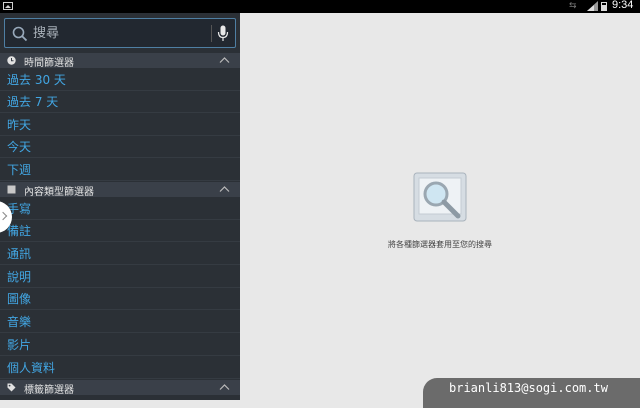 This screenshot has height=408, width=640. Describe the element at coordinates (120, 61) in the screenshot. I see `time-filter-header: 時間篩選器` at that location.